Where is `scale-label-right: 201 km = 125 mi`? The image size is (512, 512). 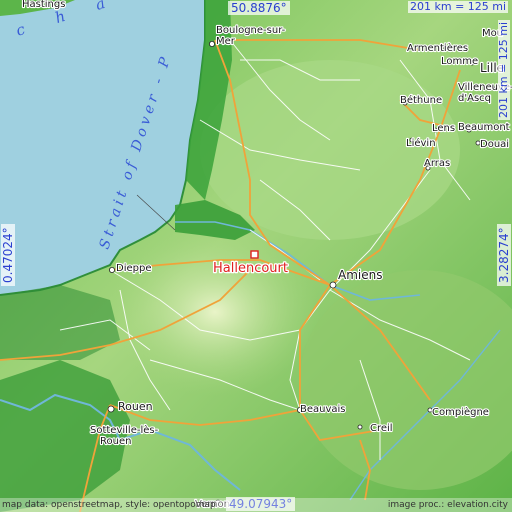 scale-label-right: 201 km = 125 mi is located at coordinates (503, 69).